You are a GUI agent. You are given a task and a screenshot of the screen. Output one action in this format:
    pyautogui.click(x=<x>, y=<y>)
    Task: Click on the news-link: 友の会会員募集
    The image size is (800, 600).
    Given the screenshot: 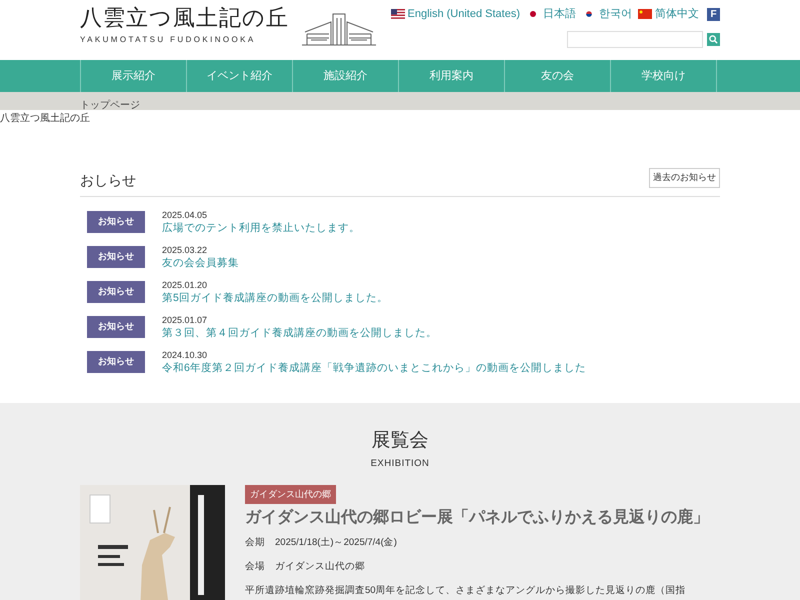 What is the action you would take?
    pyautogui.click(x=200, y=263)
    